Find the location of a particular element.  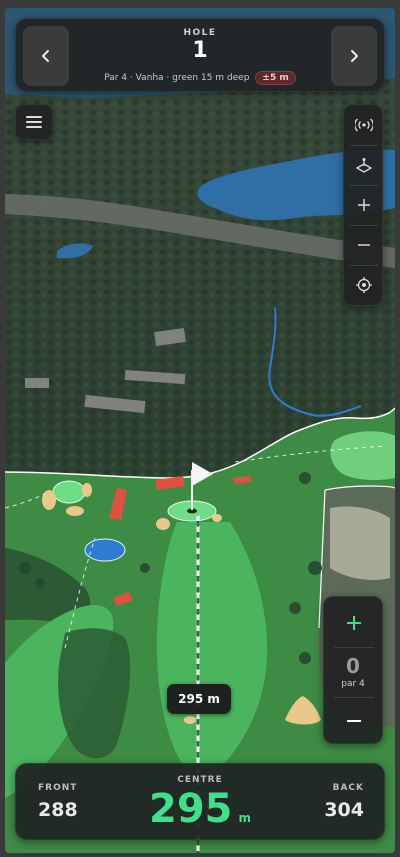

score-value: 0 is located at coordinates (353, 666).